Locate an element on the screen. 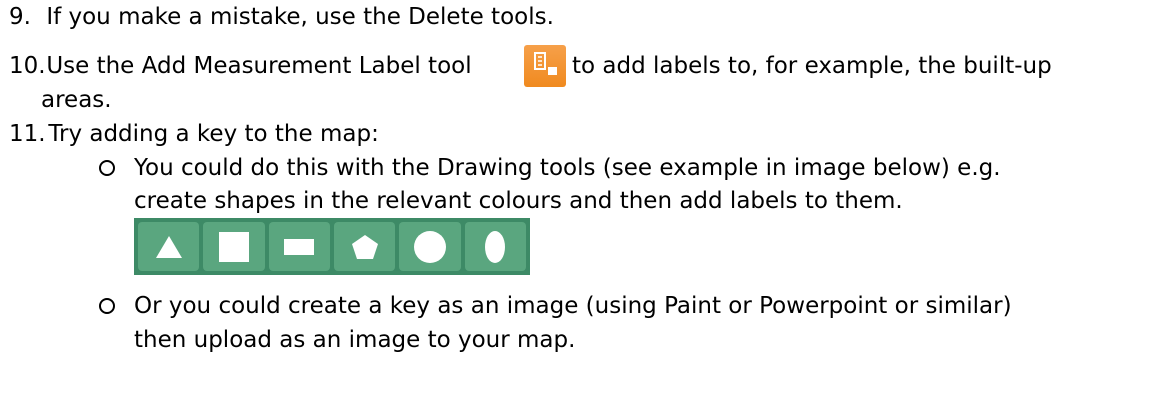  rectangle-icon is located at coordinates (299, 246).